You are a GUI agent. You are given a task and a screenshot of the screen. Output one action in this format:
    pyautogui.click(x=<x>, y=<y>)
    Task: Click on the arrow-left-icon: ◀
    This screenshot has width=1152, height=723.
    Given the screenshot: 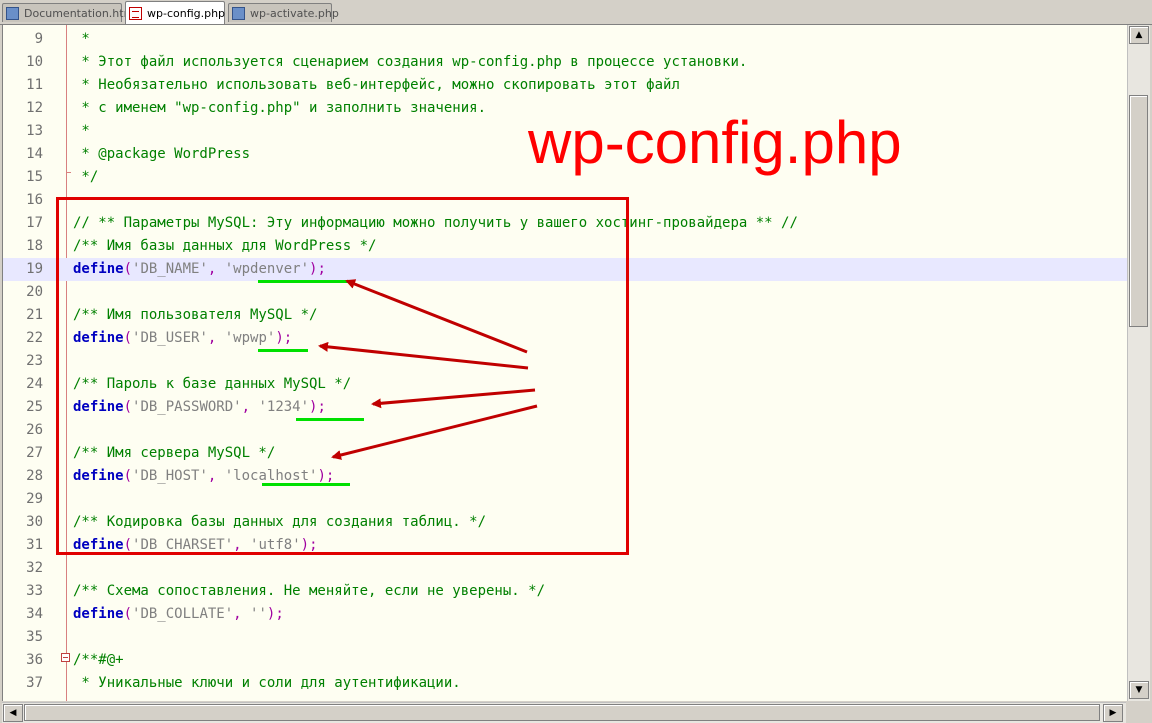 What is the action you would take?
    pyautogui.click(x=13, y=713)
    